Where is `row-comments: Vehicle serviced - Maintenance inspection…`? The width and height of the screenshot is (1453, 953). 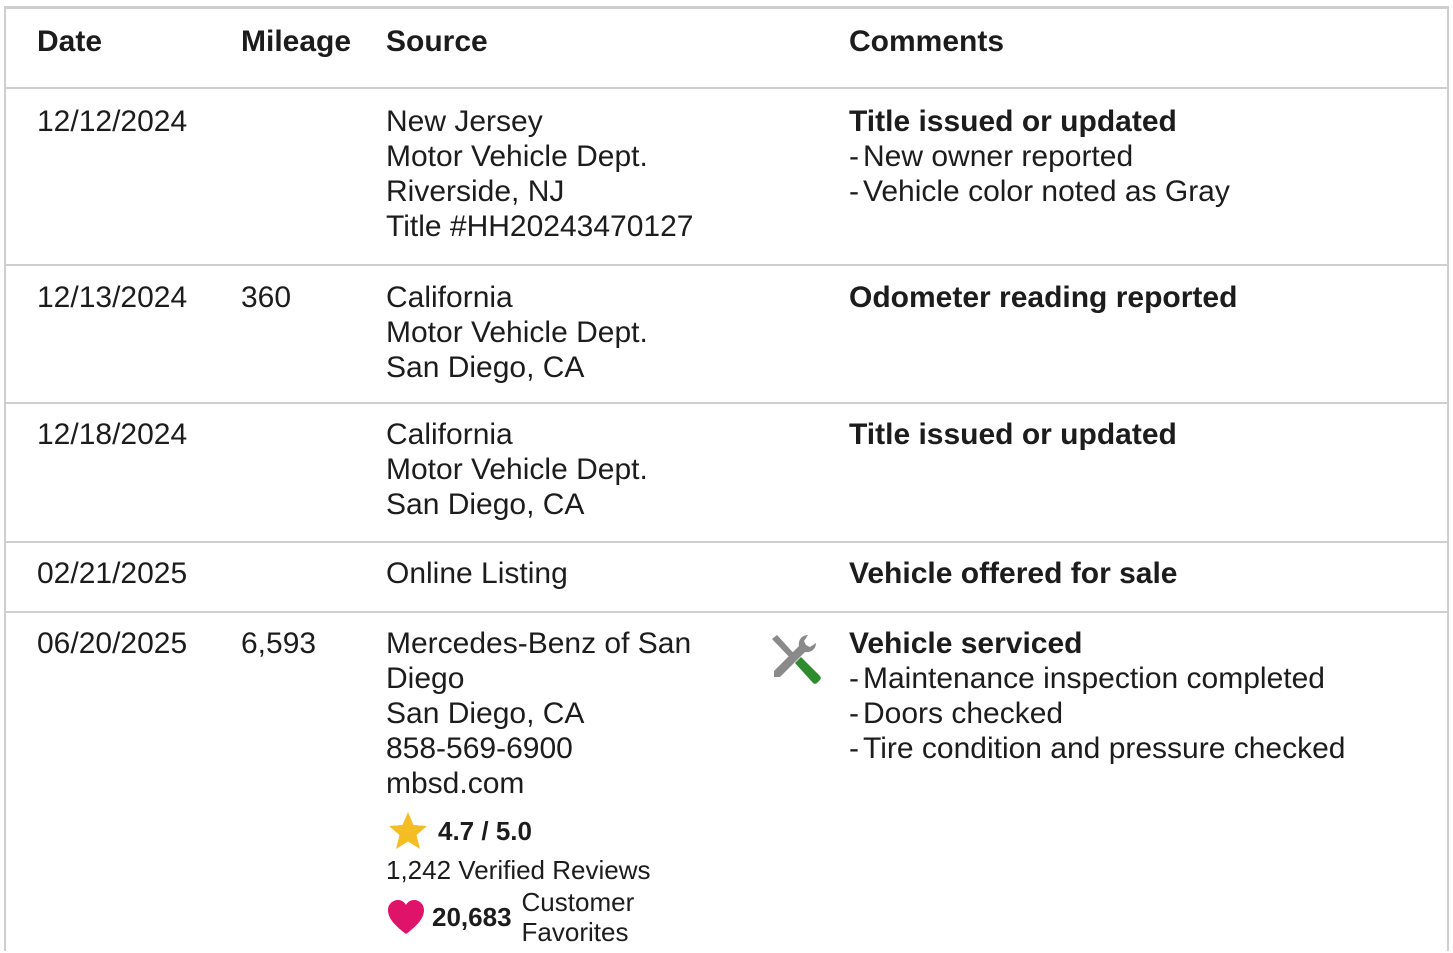
row-comments: Vehicle serviced - Maintenance inspection… is located at coordinates (1144, 696).